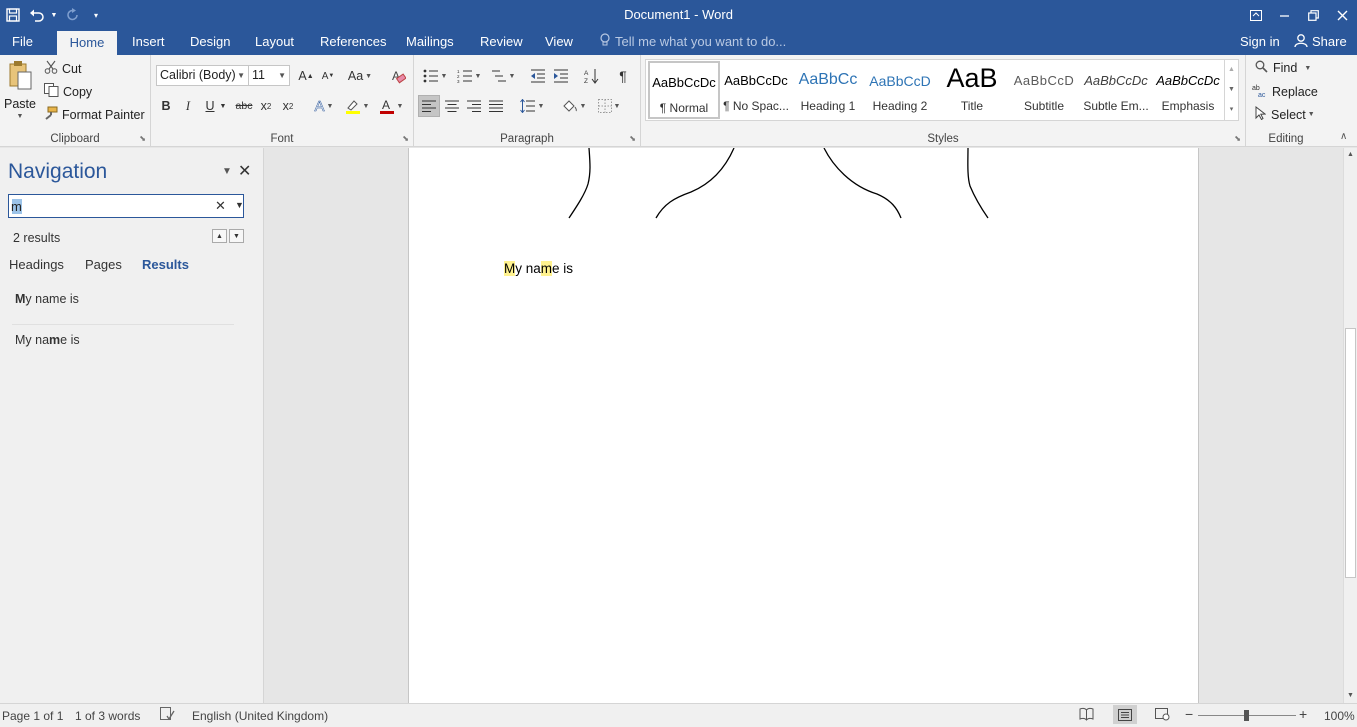 The image size is (1357, 727). I want to click on navigation-search-input, so click(111, 206).